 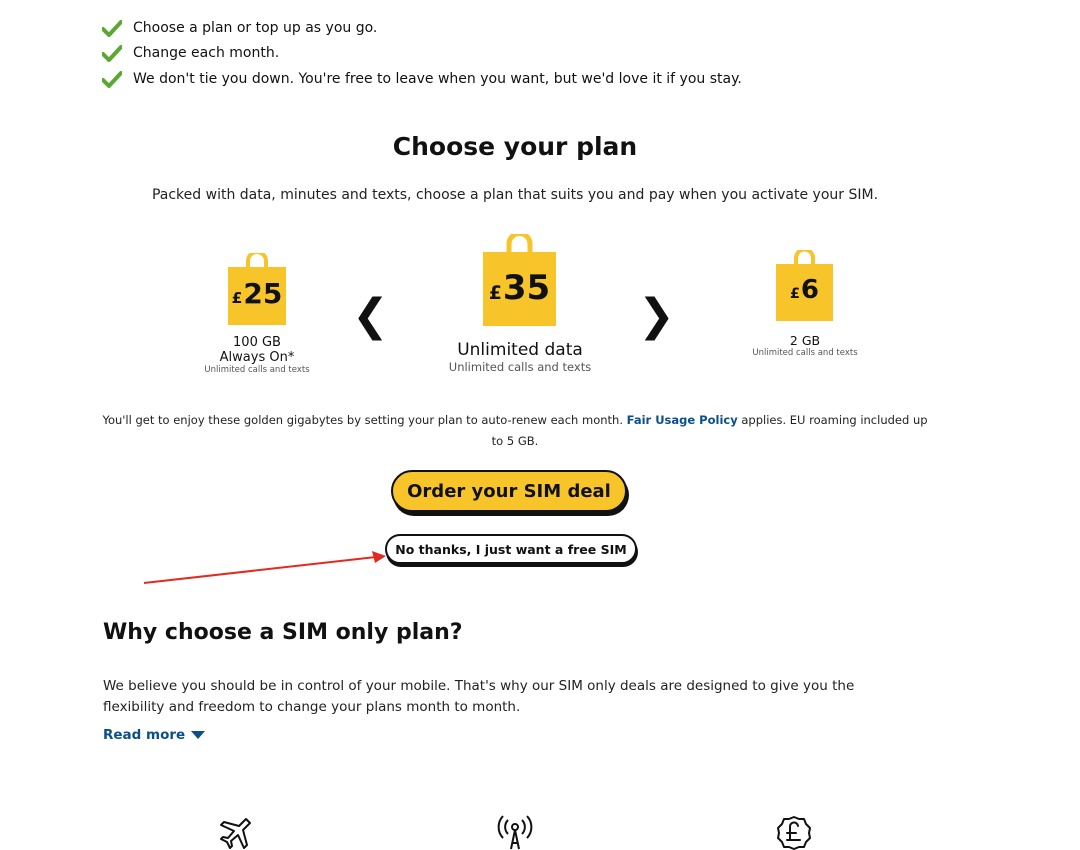 I want to click on benefit-item: Choose a plan or top up as you go., so click(x=239, y=28).